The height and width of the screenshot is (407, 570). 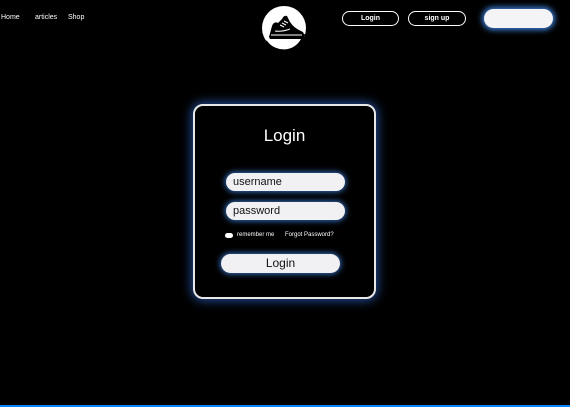 I want to click on username-field: username, so click(x=285, y=182).